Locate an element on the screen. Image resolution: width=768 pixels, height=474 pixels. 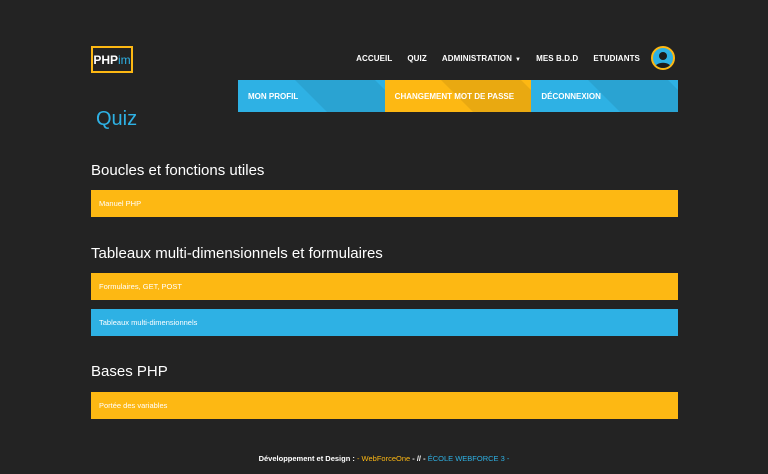
submenu-item-label: DÉCONNEXION is located at coordinates (571, 96).